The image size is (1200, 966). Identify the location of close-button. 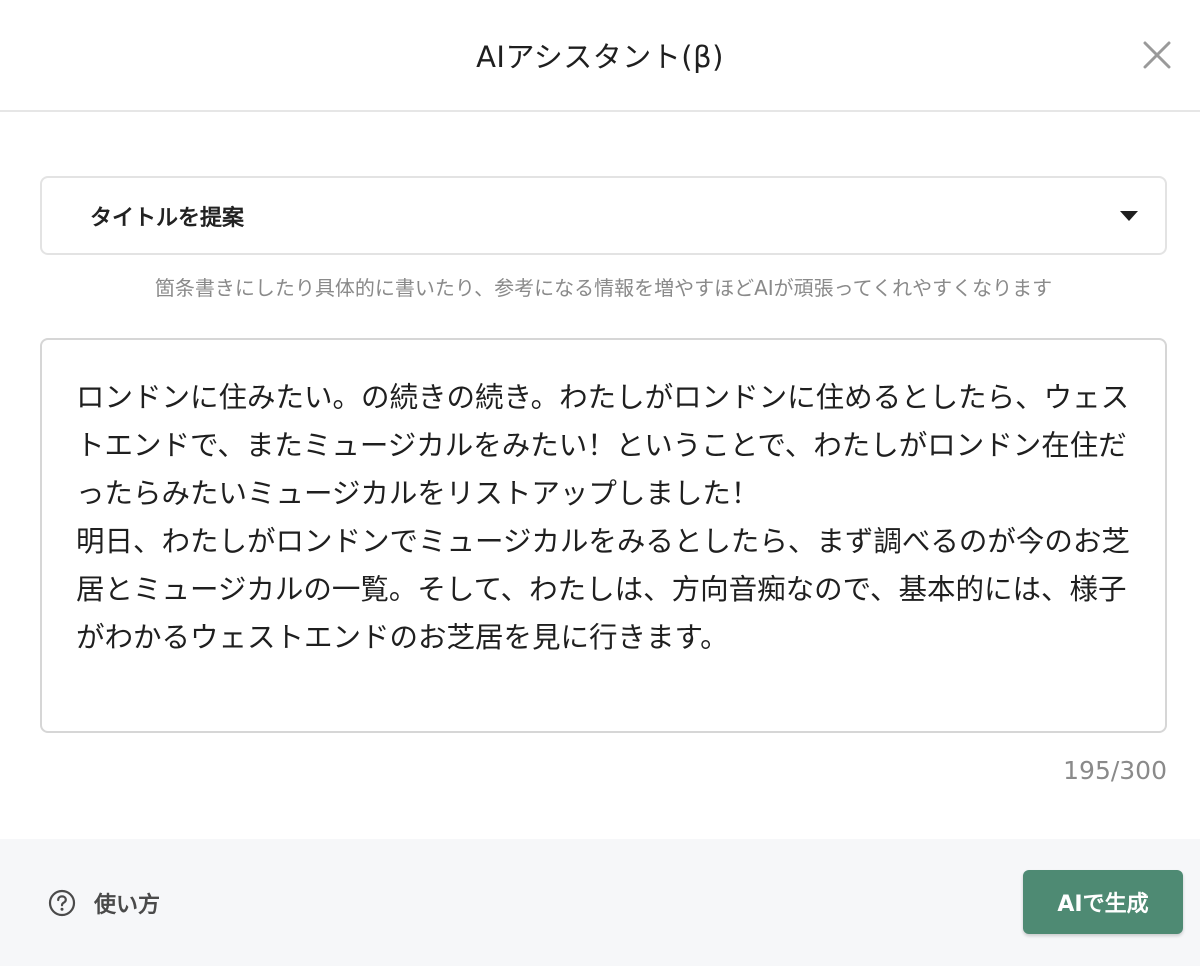
(1157, 55).